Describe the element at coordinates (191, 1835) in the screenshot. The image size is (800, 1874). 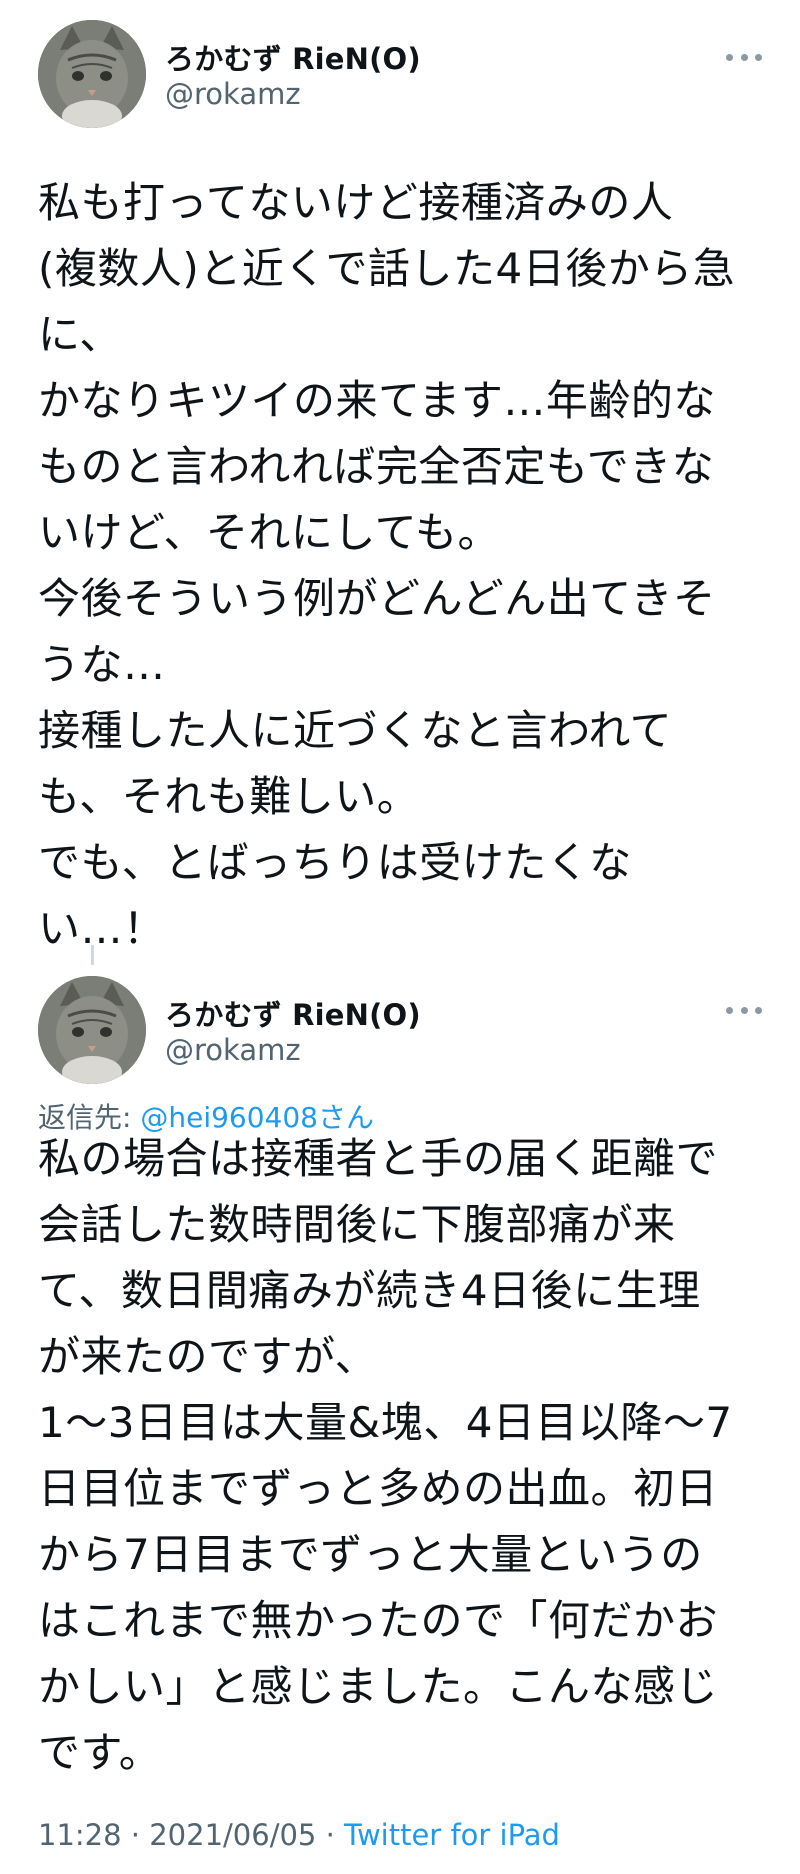
I see `timestamp: 11:28 · 2021/06/05 ·` at that location.